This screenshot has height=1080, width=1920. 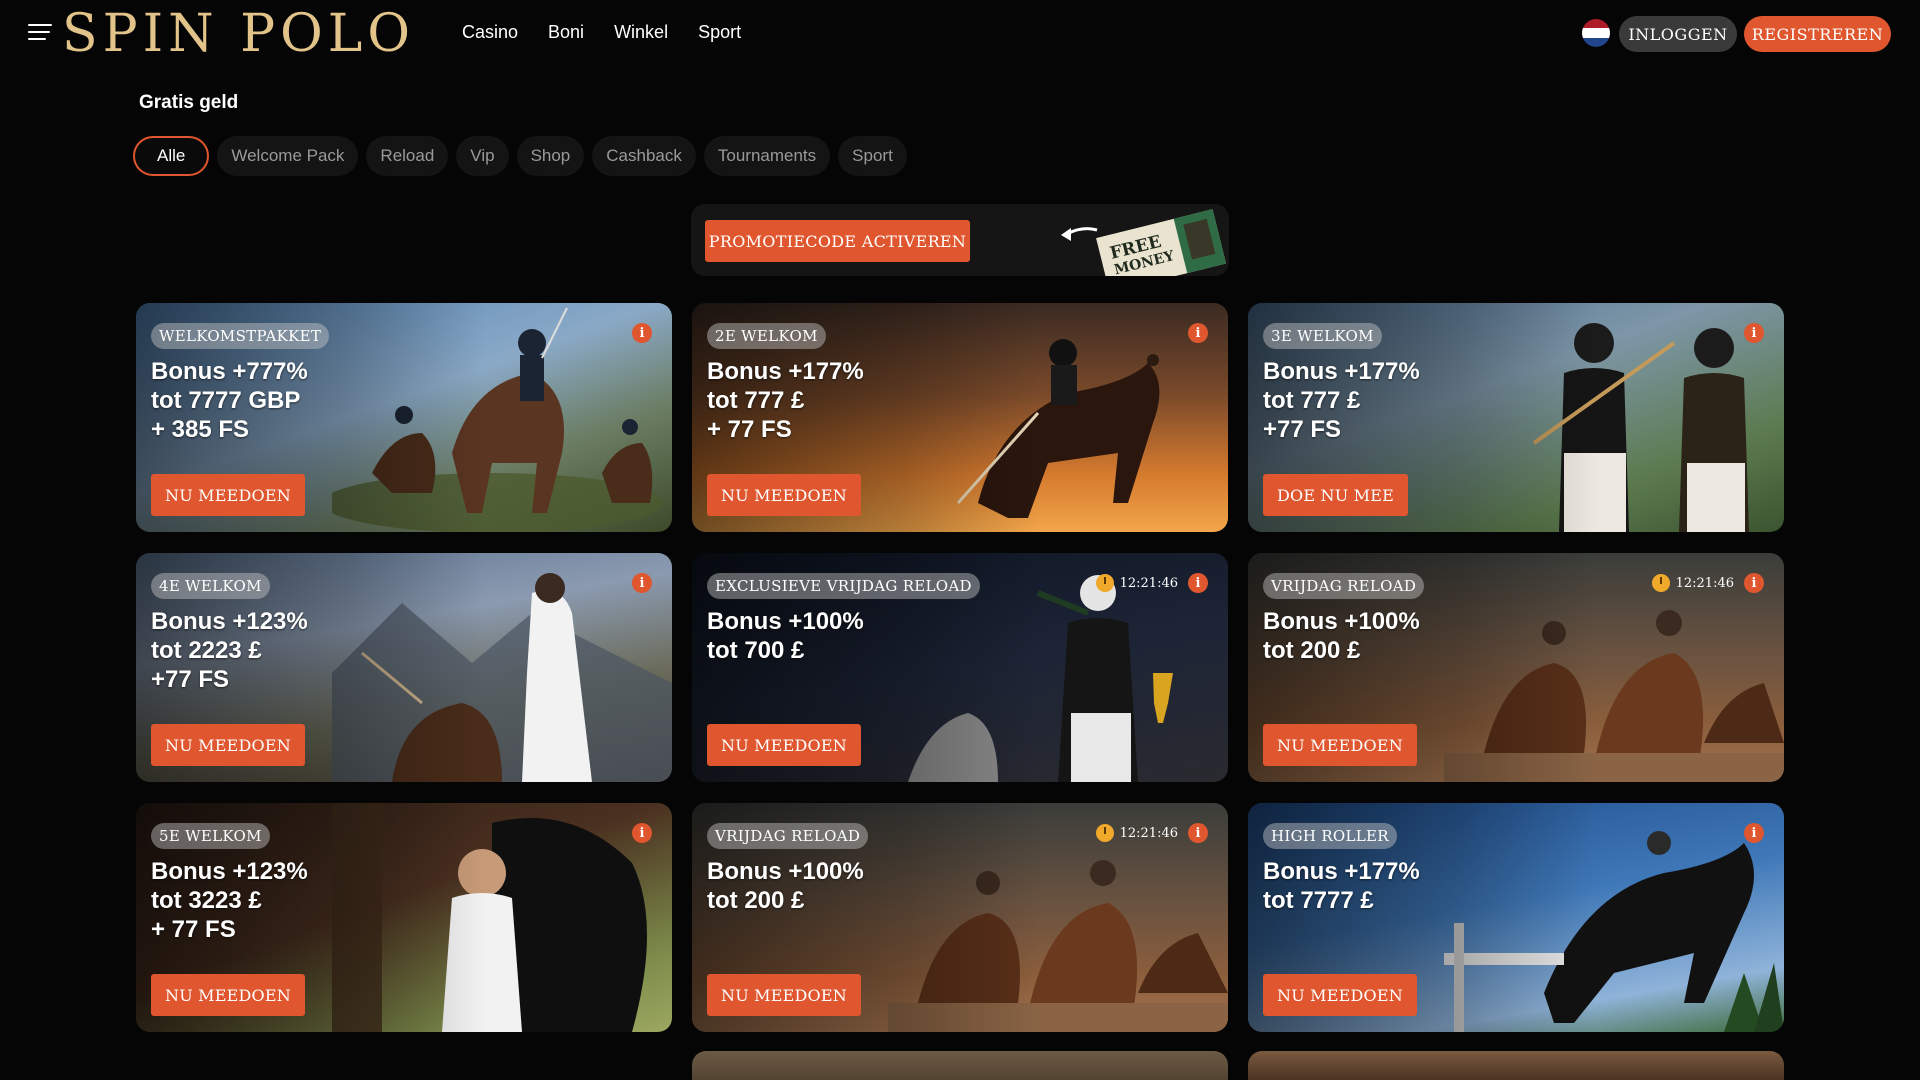 I want to click on filter-reload: Reload, so click(x=407, y=156).